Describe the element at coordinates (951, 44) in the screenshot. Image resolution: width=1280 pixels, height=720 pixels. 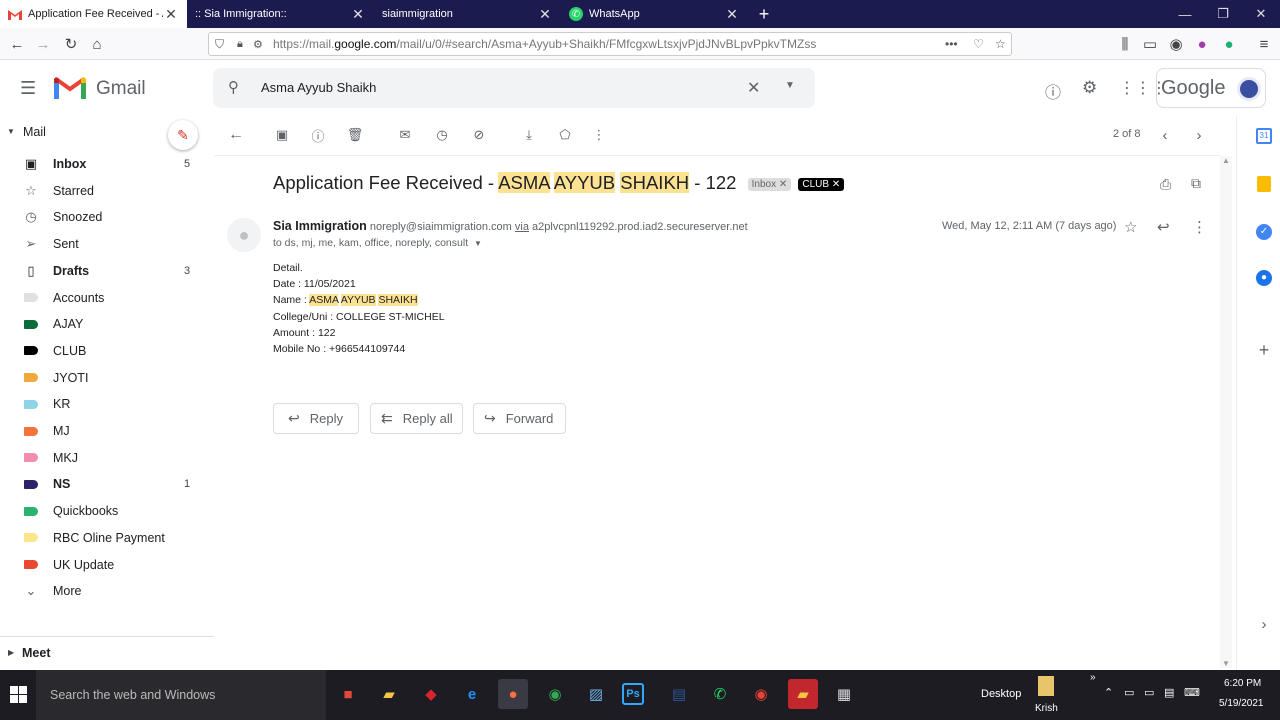
I see `page-actions-icon: •••` at that location.